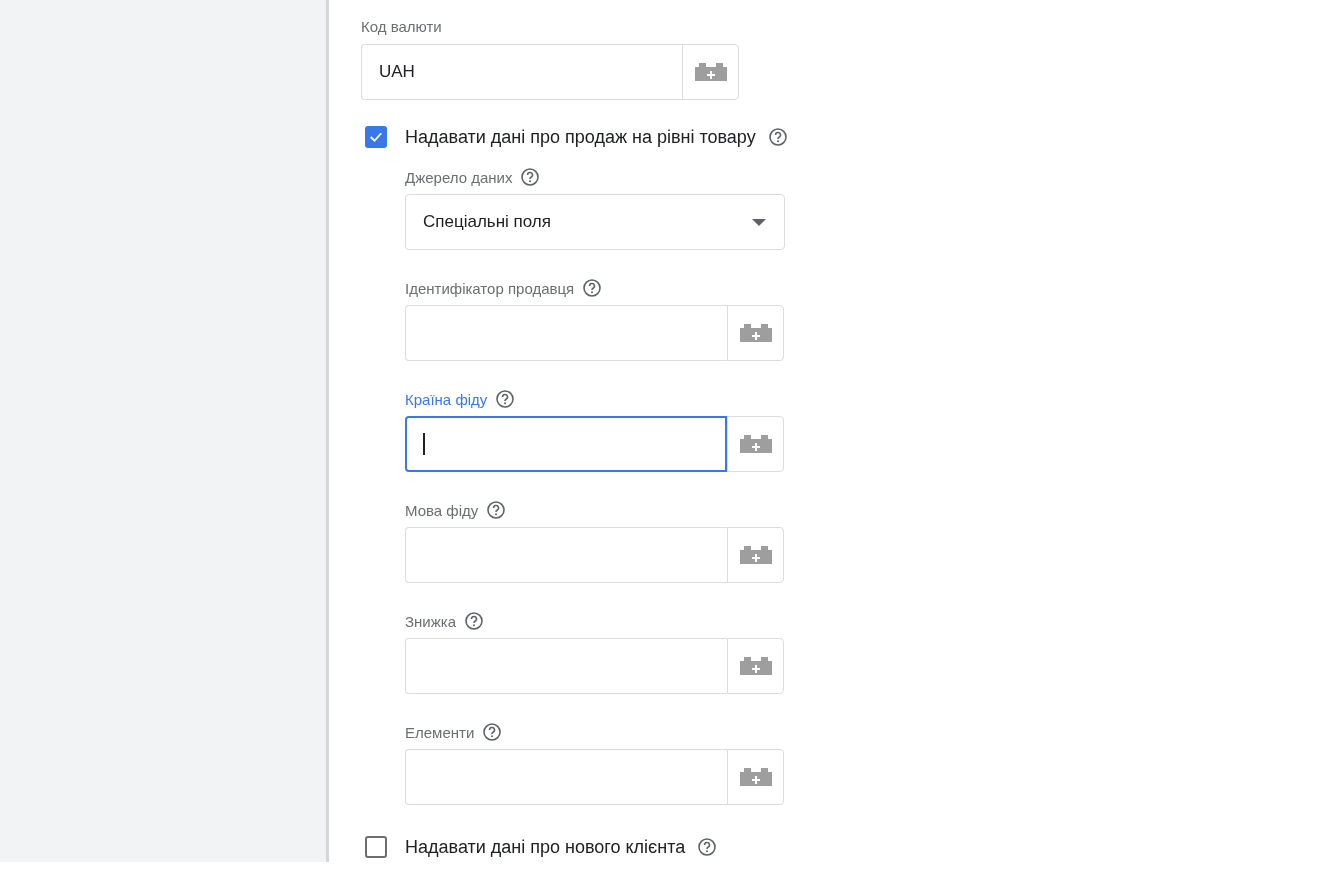 Image resolution: width=1342 pixels, height=870 pixels. Describe the element at coordinates (566, 444) in the screenshot. I see `input-field` at that location.